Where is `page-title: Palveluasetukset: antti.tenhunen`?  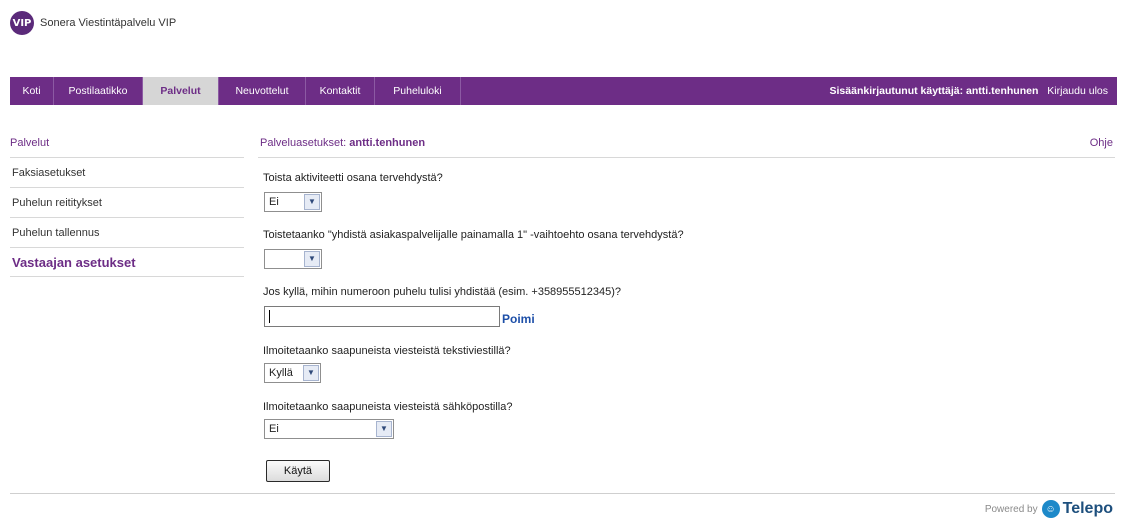
page-title: Palveluasetukset: antti.tenhunen is located at coordinates (342, 143).